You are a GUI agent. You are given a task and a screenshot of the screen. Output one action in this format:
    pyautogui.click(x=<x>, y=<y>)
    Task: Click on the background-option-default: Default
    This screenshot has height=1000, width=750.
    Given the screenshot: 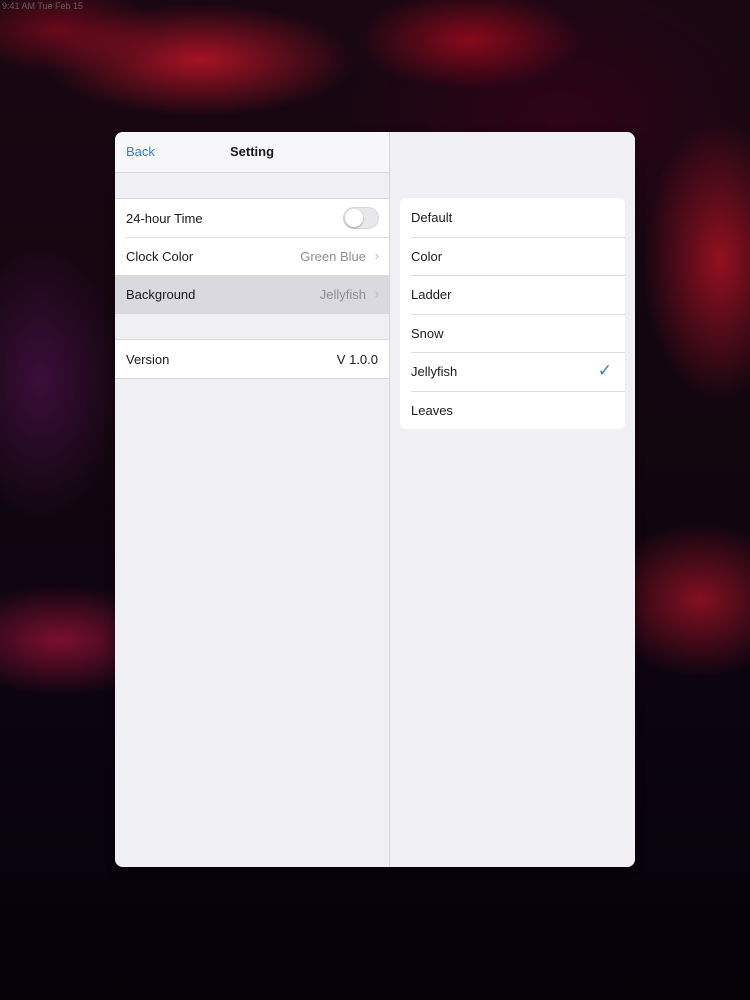 What is the action you would take?
    pyautogui.click(x=512, y=217)
    